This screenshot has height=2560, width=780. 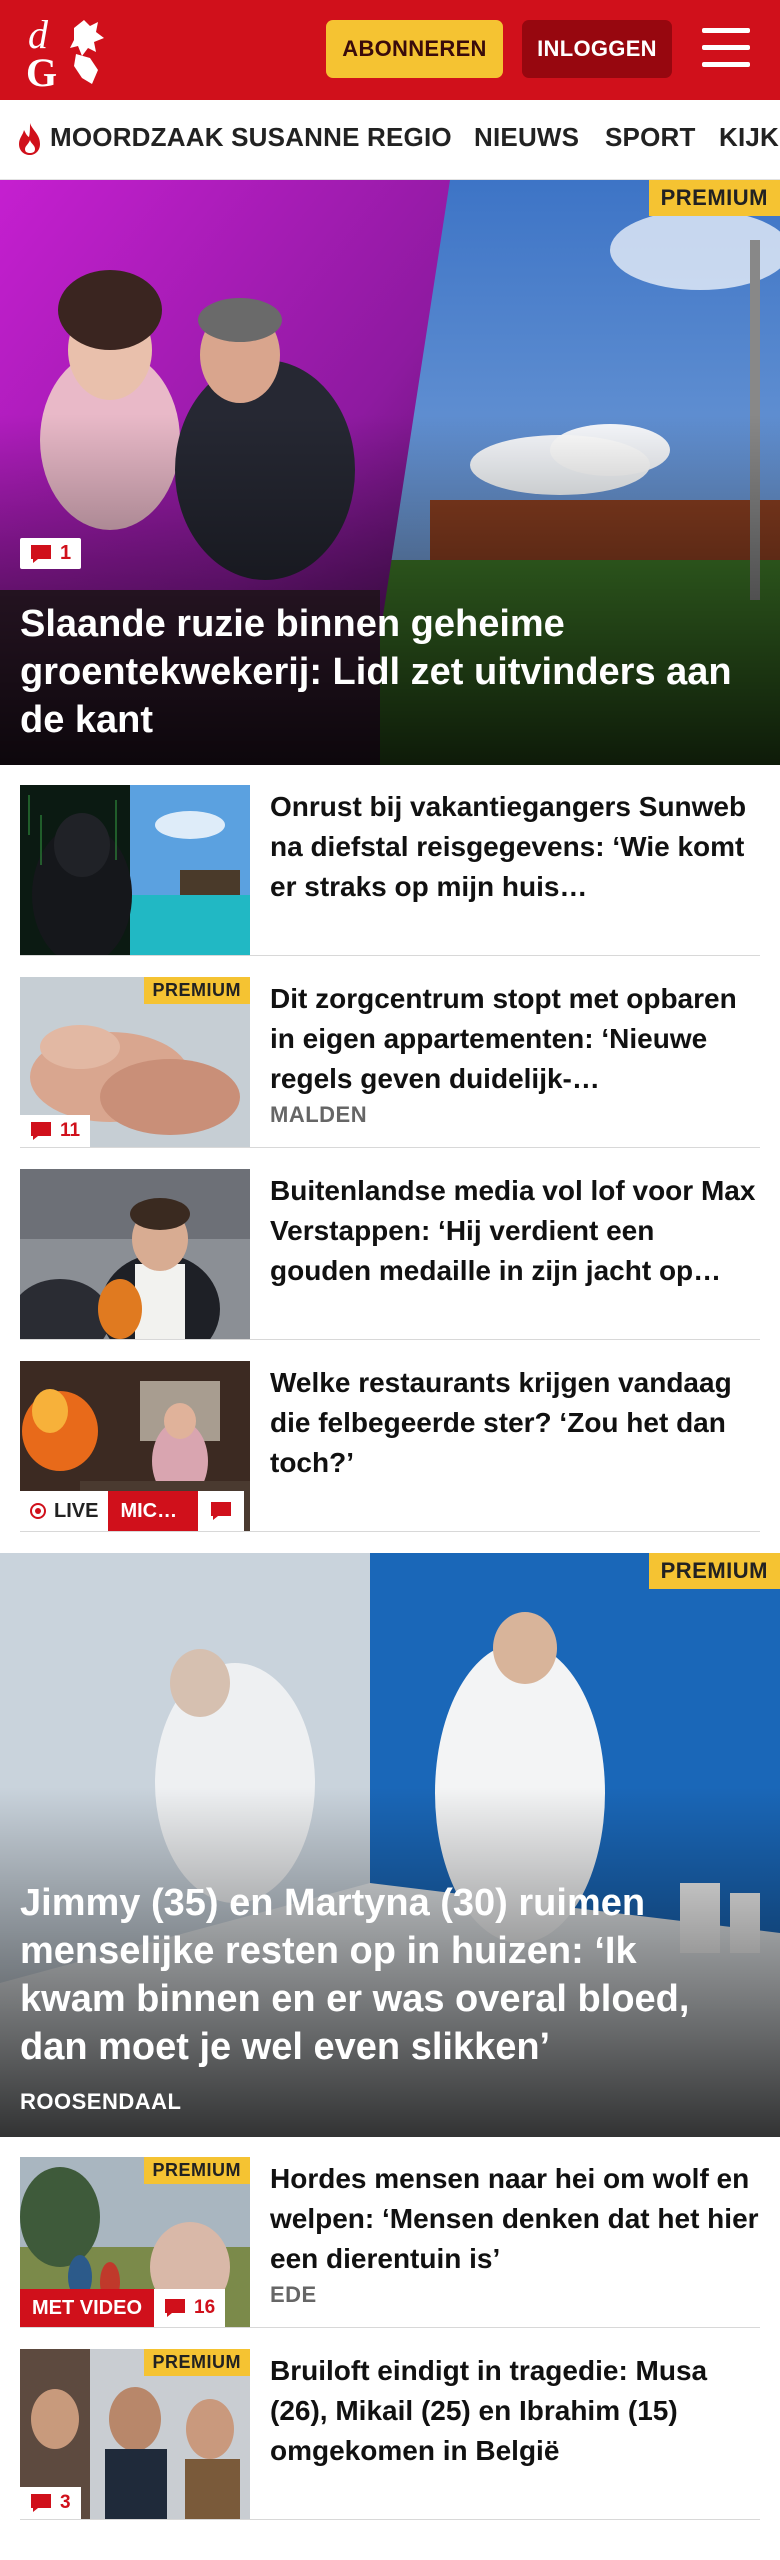 I want to click on hero-location: ROOSENDAAL, so click(x=101, y=2101).